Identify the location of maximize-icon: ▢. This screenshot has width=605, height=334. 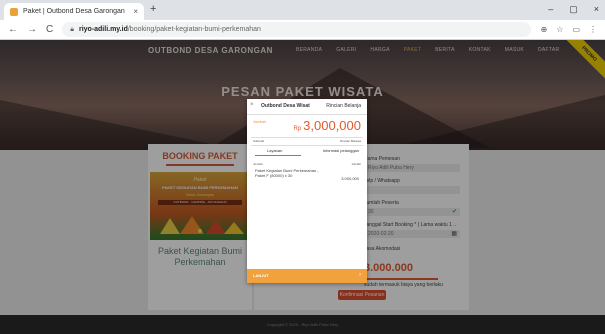
(573, 9).